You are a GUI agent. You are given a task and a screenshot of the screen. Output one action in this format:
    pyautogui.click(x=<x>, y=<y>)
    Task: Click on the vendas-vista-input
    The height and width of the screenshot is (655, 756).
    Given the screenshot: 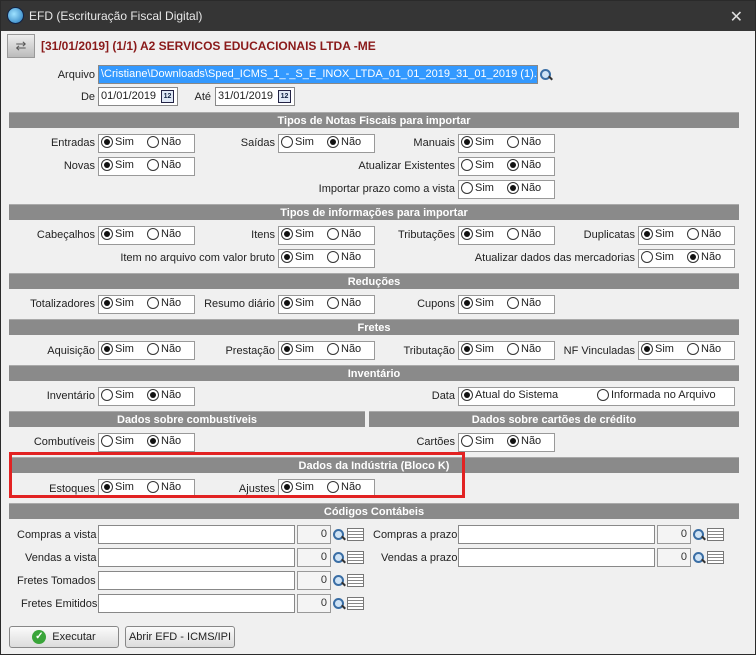 What is the action you would take?
    pyautogui.click(x=196, y=557)
    